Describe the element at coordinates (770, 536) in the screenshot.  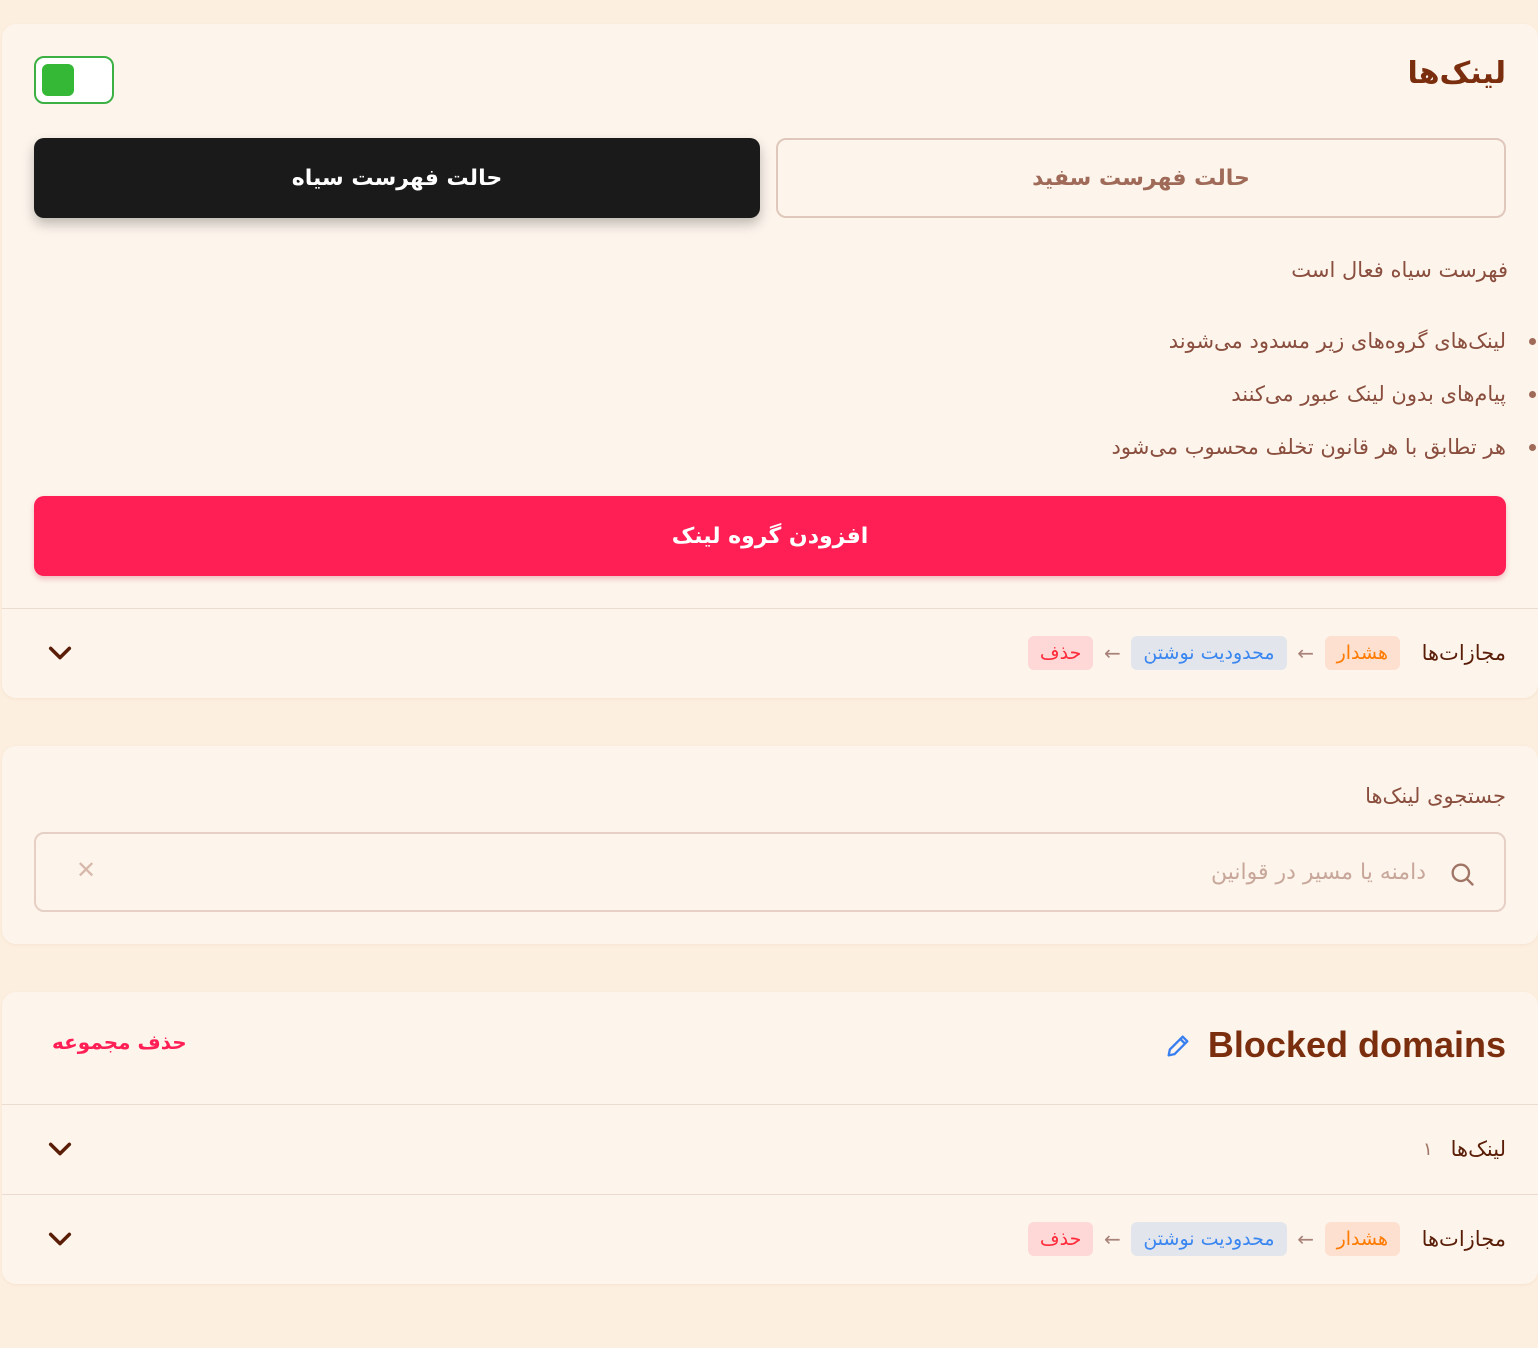
I see `add-link-group-button: افزودن گروه لینک` at that location.